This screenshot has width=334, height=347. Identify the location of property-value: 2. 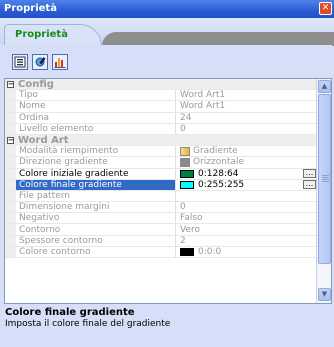
(183, 240).